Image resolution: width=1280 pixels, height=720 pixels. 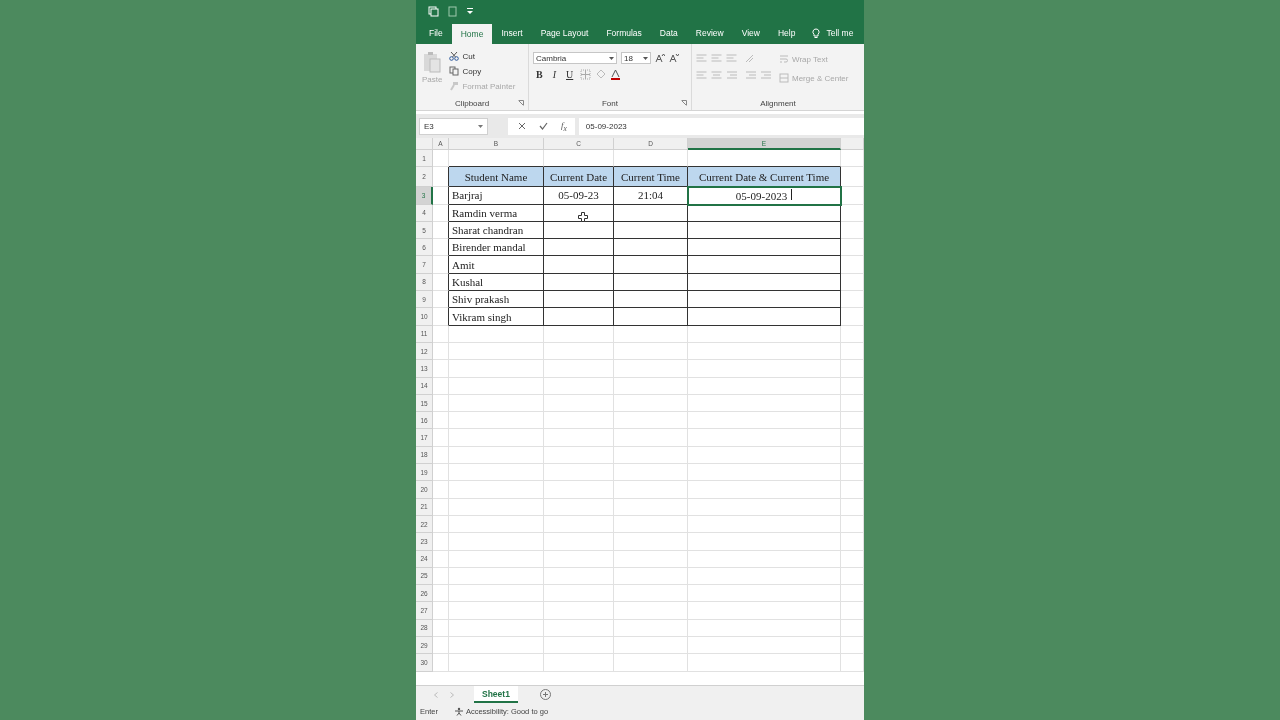 I want to click on wrap-text-icon, so click(x=784, y=59).